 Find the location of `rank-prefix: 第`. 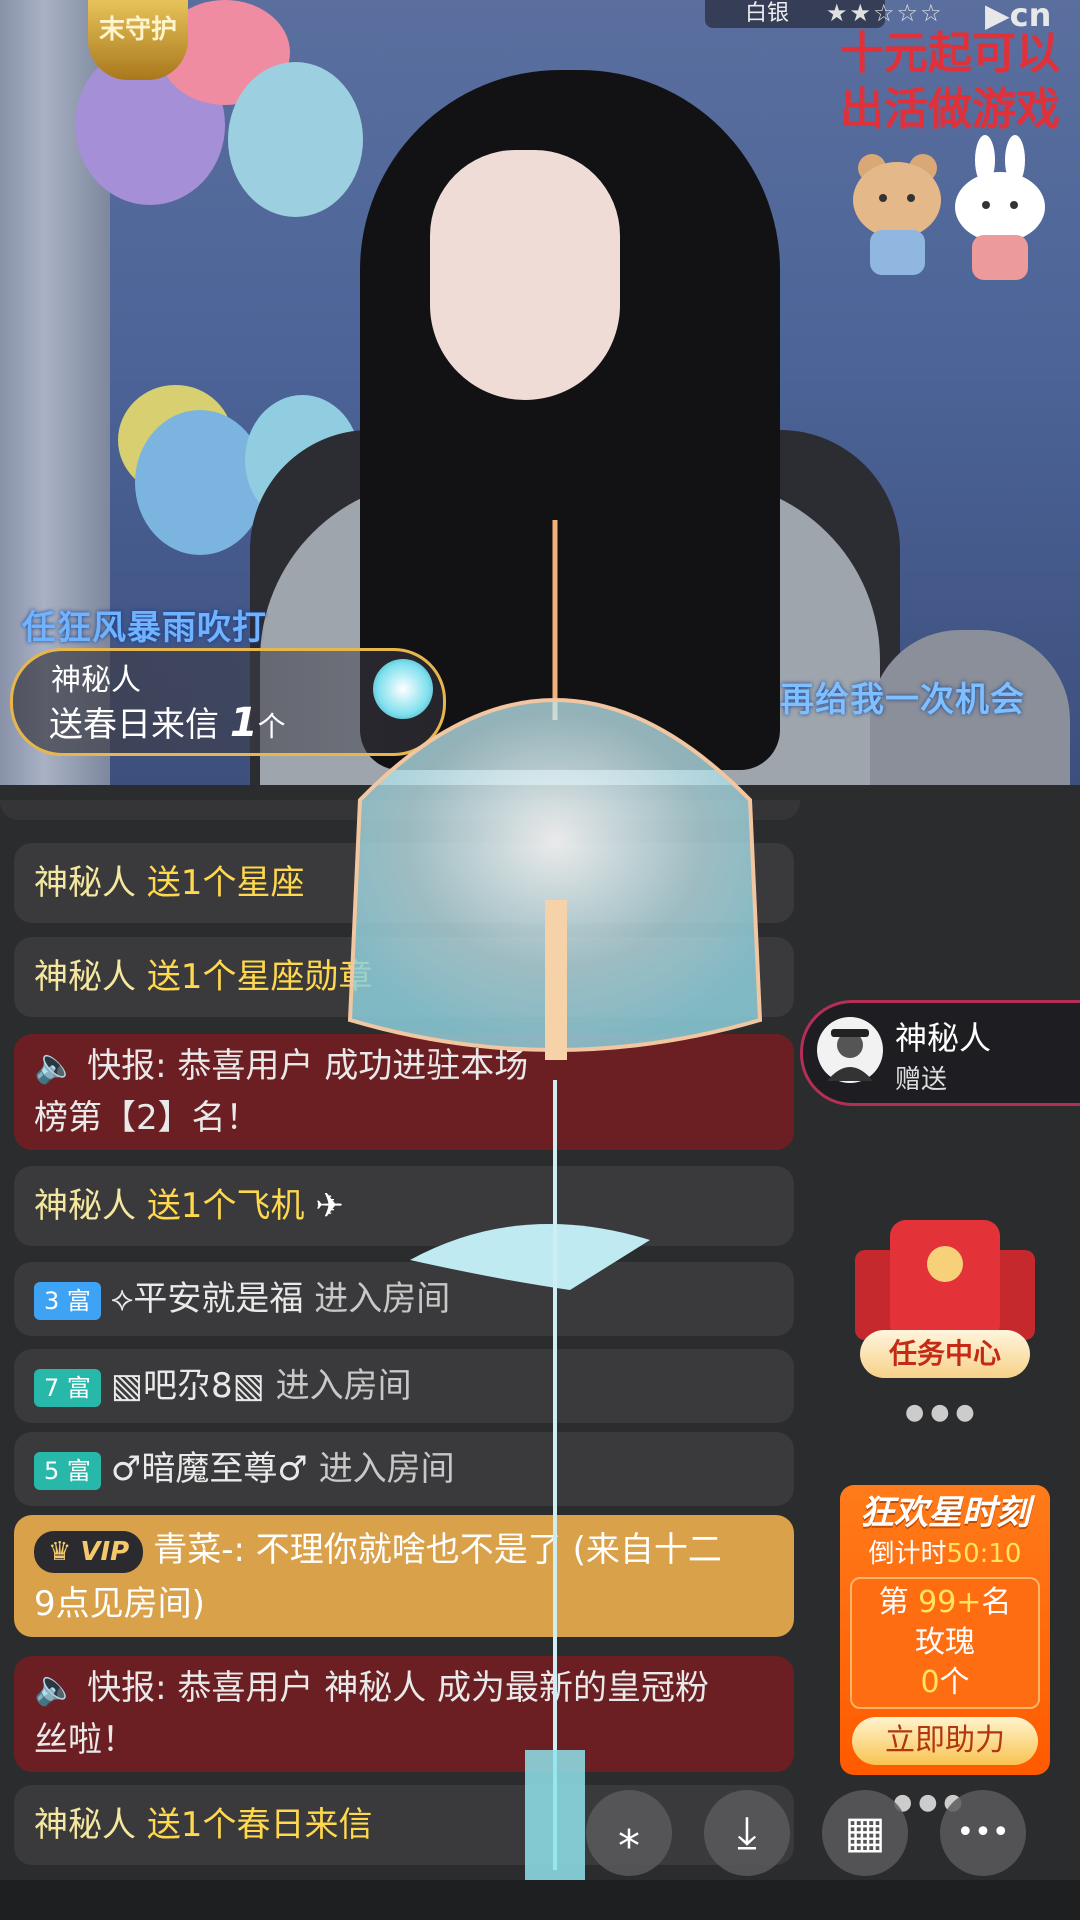

rank-prefix: 第 is located at coordinates (893, 1602).